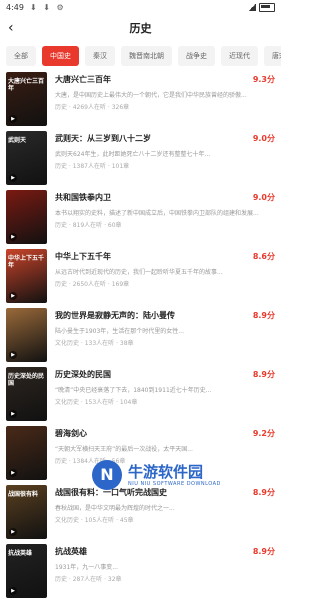 This screenshot has width=320, height=601. Describe the element at coordinates (96, 402) in the screenshot. I see `book-meta: 文化历史 · 153人在听 · 104章` at that location.